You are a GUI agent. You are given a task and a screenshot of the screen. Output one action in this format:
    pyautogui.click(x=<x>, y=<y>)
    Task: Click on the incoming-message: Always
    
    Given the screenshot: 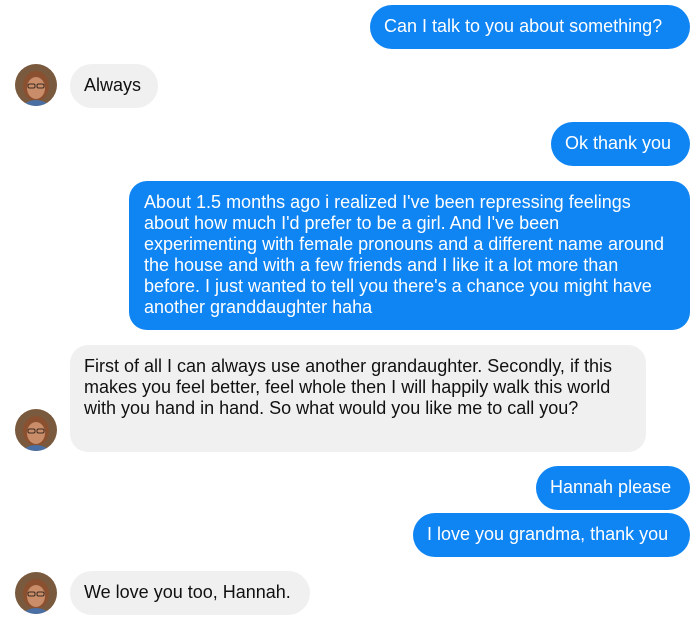 What is the action you would take?
    pyautogui.click(x=114, y=86)
    